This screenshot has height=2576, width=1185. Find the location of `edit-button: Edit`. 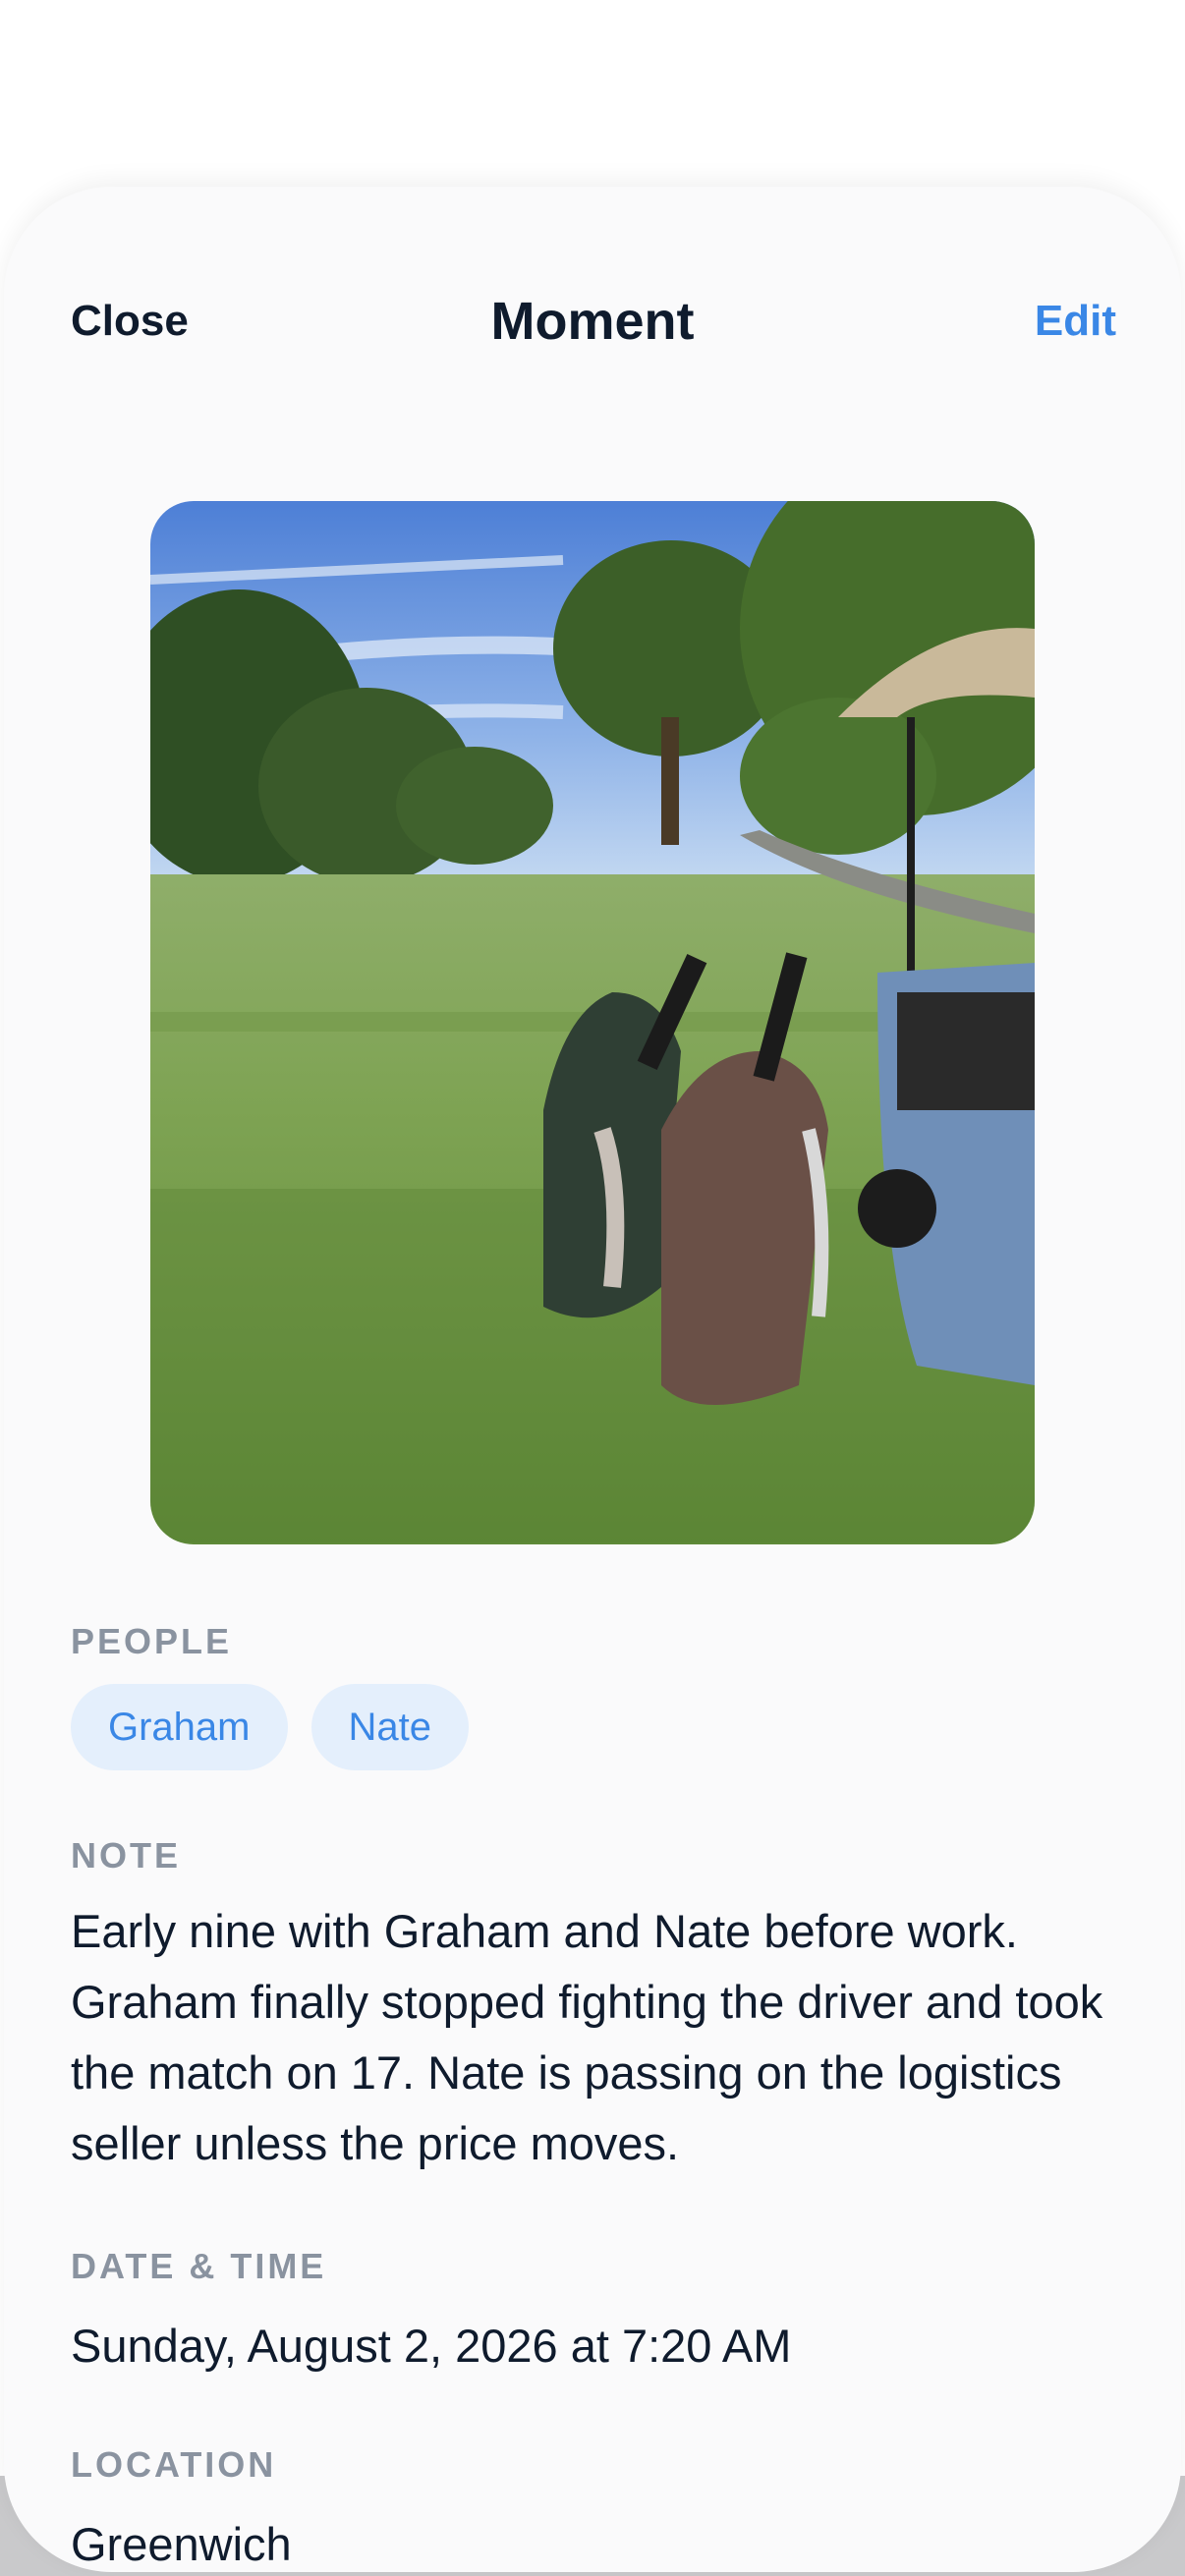

edit-button: Edit is located at coordinates (1076, 321).